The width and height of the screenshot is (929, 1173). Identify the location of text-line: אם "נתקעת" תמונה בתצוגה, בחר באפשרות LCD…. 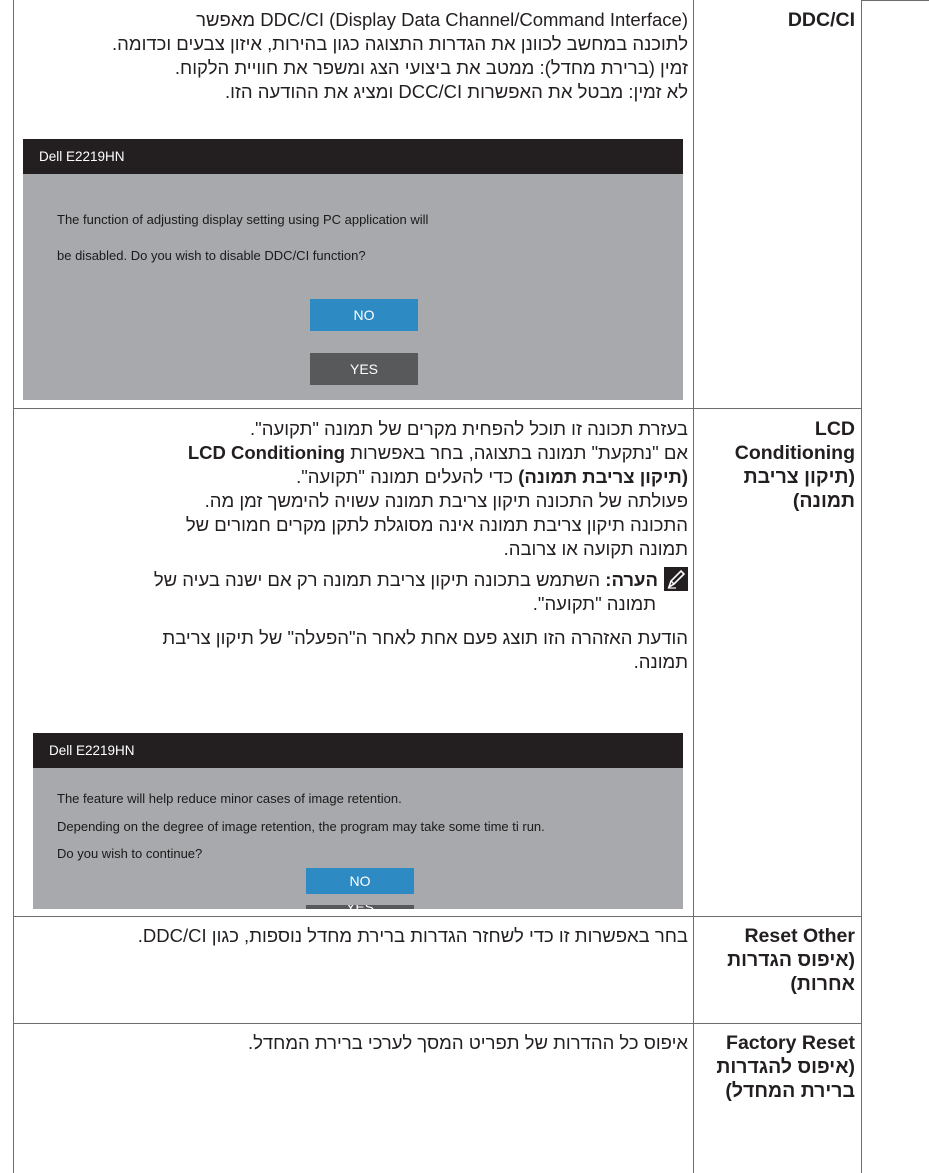
(352, 453).